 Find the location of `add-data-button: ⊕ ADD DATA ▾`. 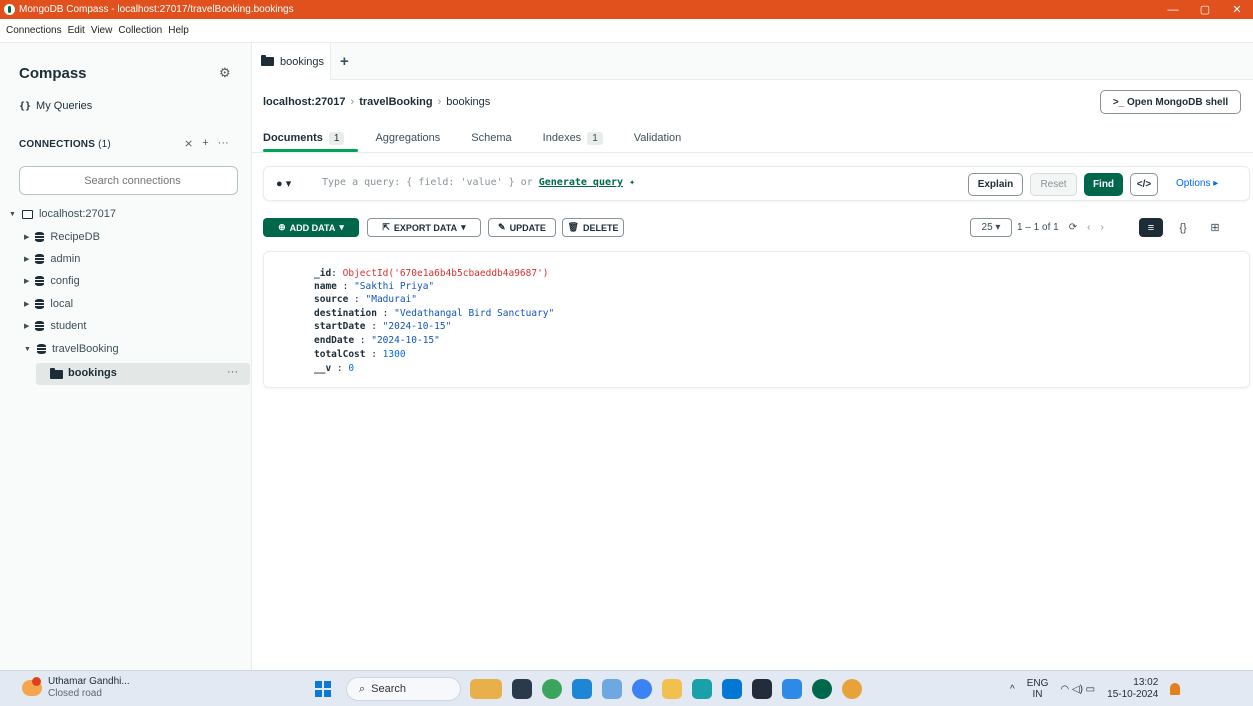

add-data-button: ⊕ ADD DATA ▾ is located at coordinates (311, 227).